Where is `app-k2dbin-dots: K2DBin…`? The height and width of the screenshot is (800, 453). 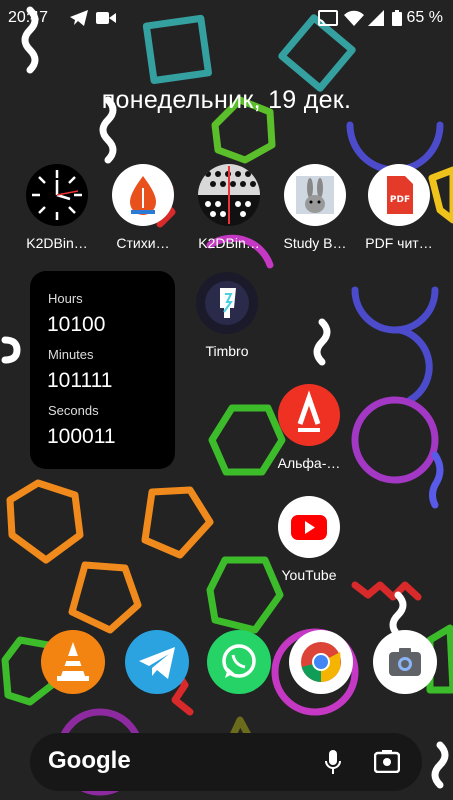
app-k2dbin-dots: K2DBin… is located at coordinates (229, 207).